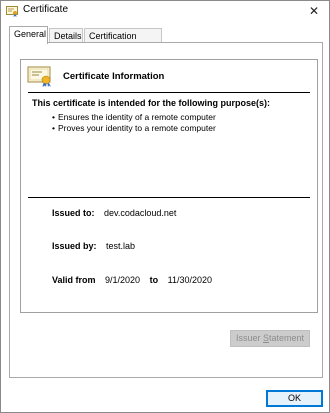 The width and height of the screenshot is (330, 413). What do you see at coordinates (74, 246) in the screenshot?
I see `issued-by-label: Issued by:` at bounding box center [74, 246].